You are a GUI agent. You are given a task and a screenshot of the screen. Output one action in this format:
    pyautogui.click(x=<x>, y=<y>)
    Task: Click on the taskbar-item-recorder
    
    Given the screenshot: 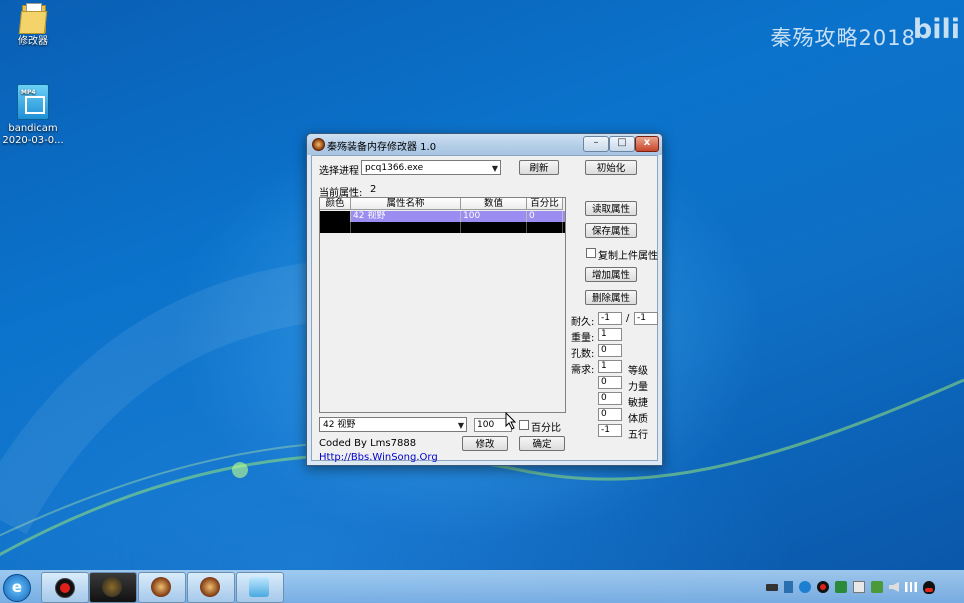 What is the action you would take?
    pyautogui.click(x=65, y=587)
    